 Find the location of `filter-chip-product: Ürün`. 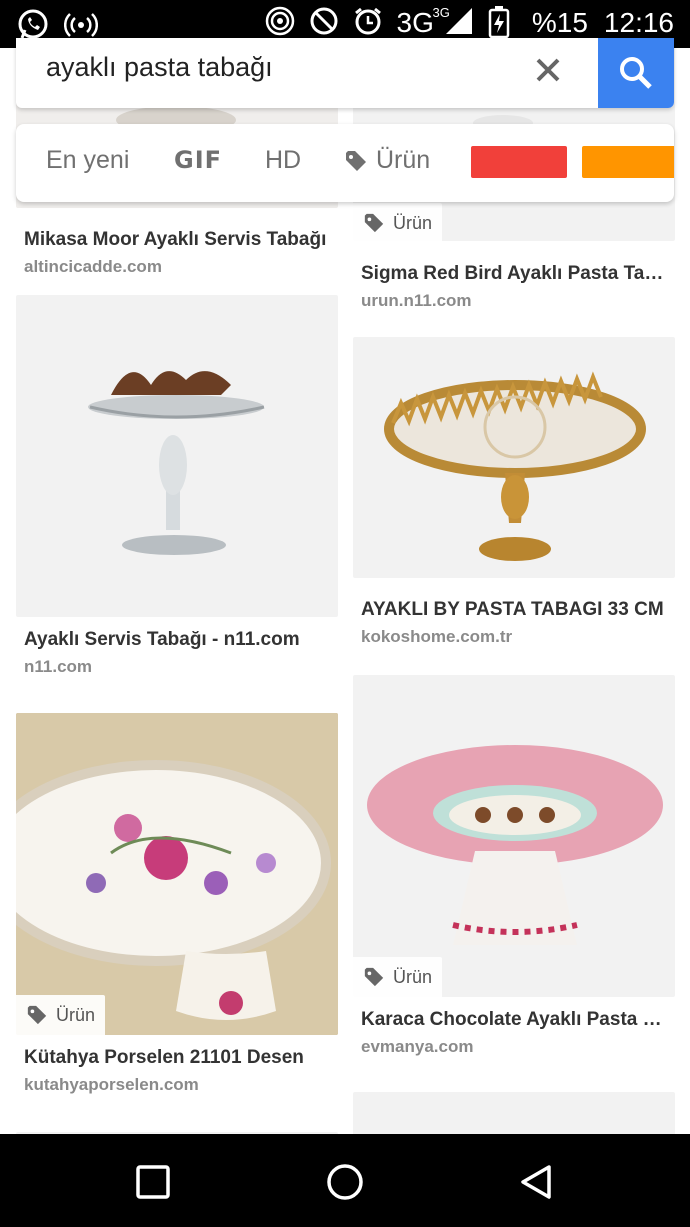

filter-chip-product: Ürün is located at coordinates (387, 160).